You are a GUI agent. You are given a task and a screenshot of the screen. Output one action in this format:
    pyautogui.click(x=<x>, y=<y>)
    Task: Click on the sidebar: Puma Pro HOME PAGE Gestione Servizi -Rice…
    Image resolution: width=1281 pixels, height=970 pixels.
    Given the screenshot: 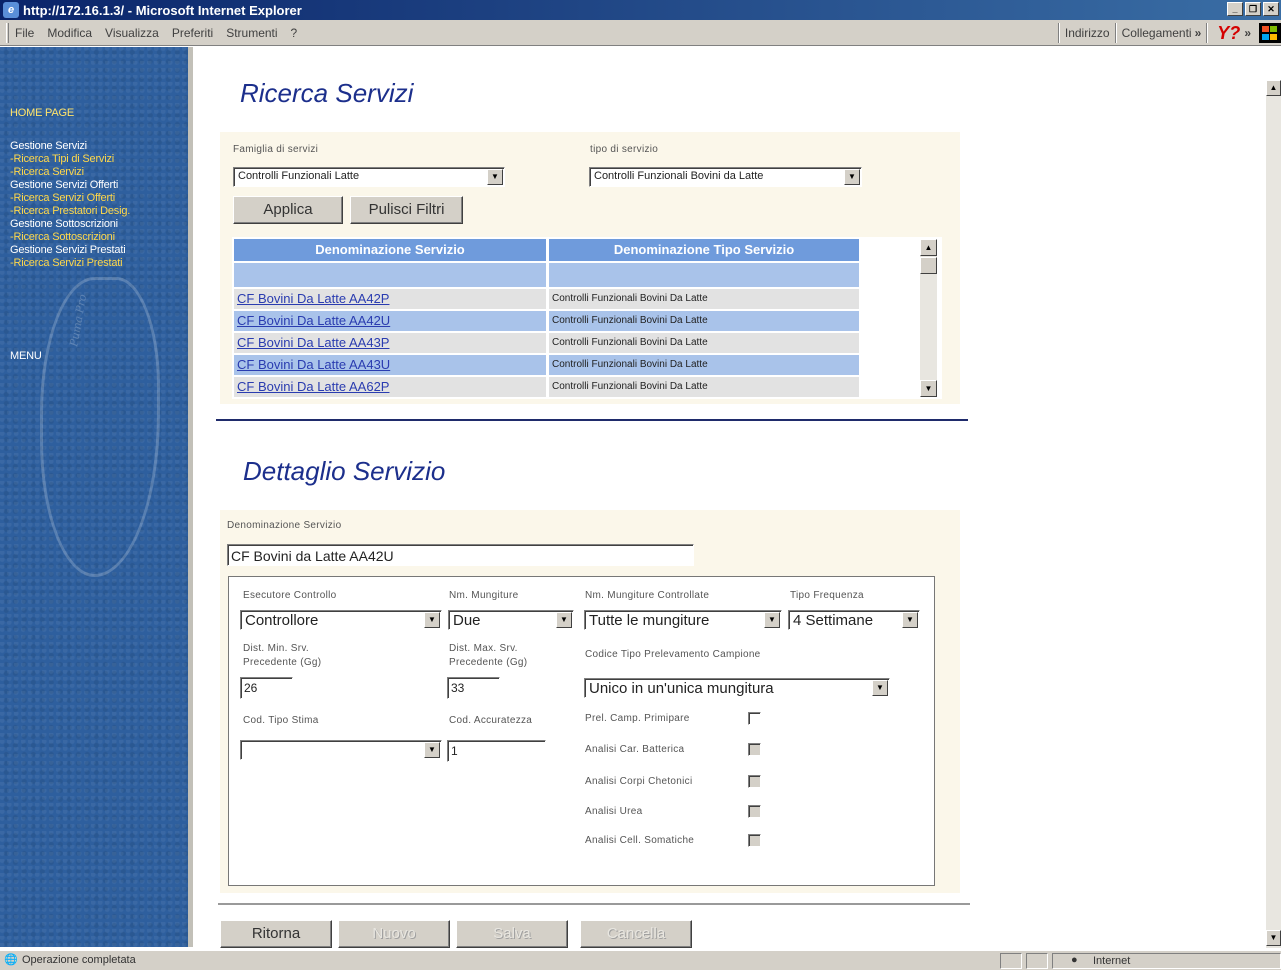 What is the action you would take?
    pyautogui.click(x=96, y=497)
    